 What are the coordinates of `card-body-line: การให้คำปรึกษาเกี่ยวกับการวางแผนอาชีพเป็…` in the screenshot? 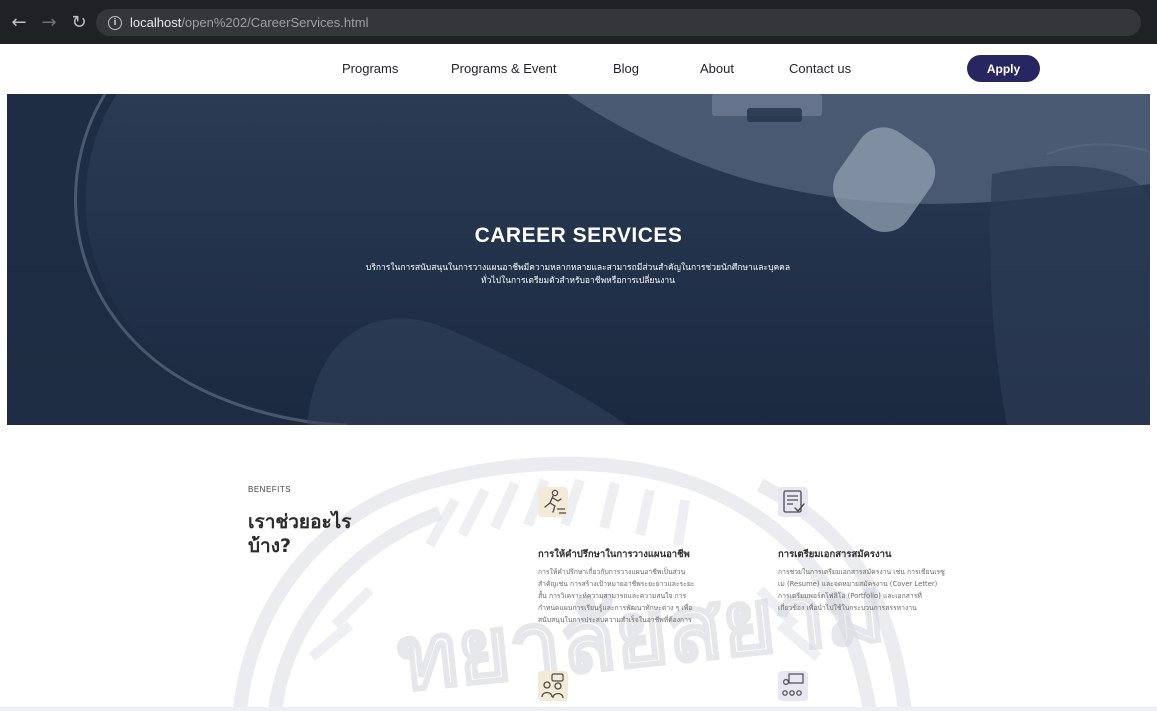 It's located at (612, 572).